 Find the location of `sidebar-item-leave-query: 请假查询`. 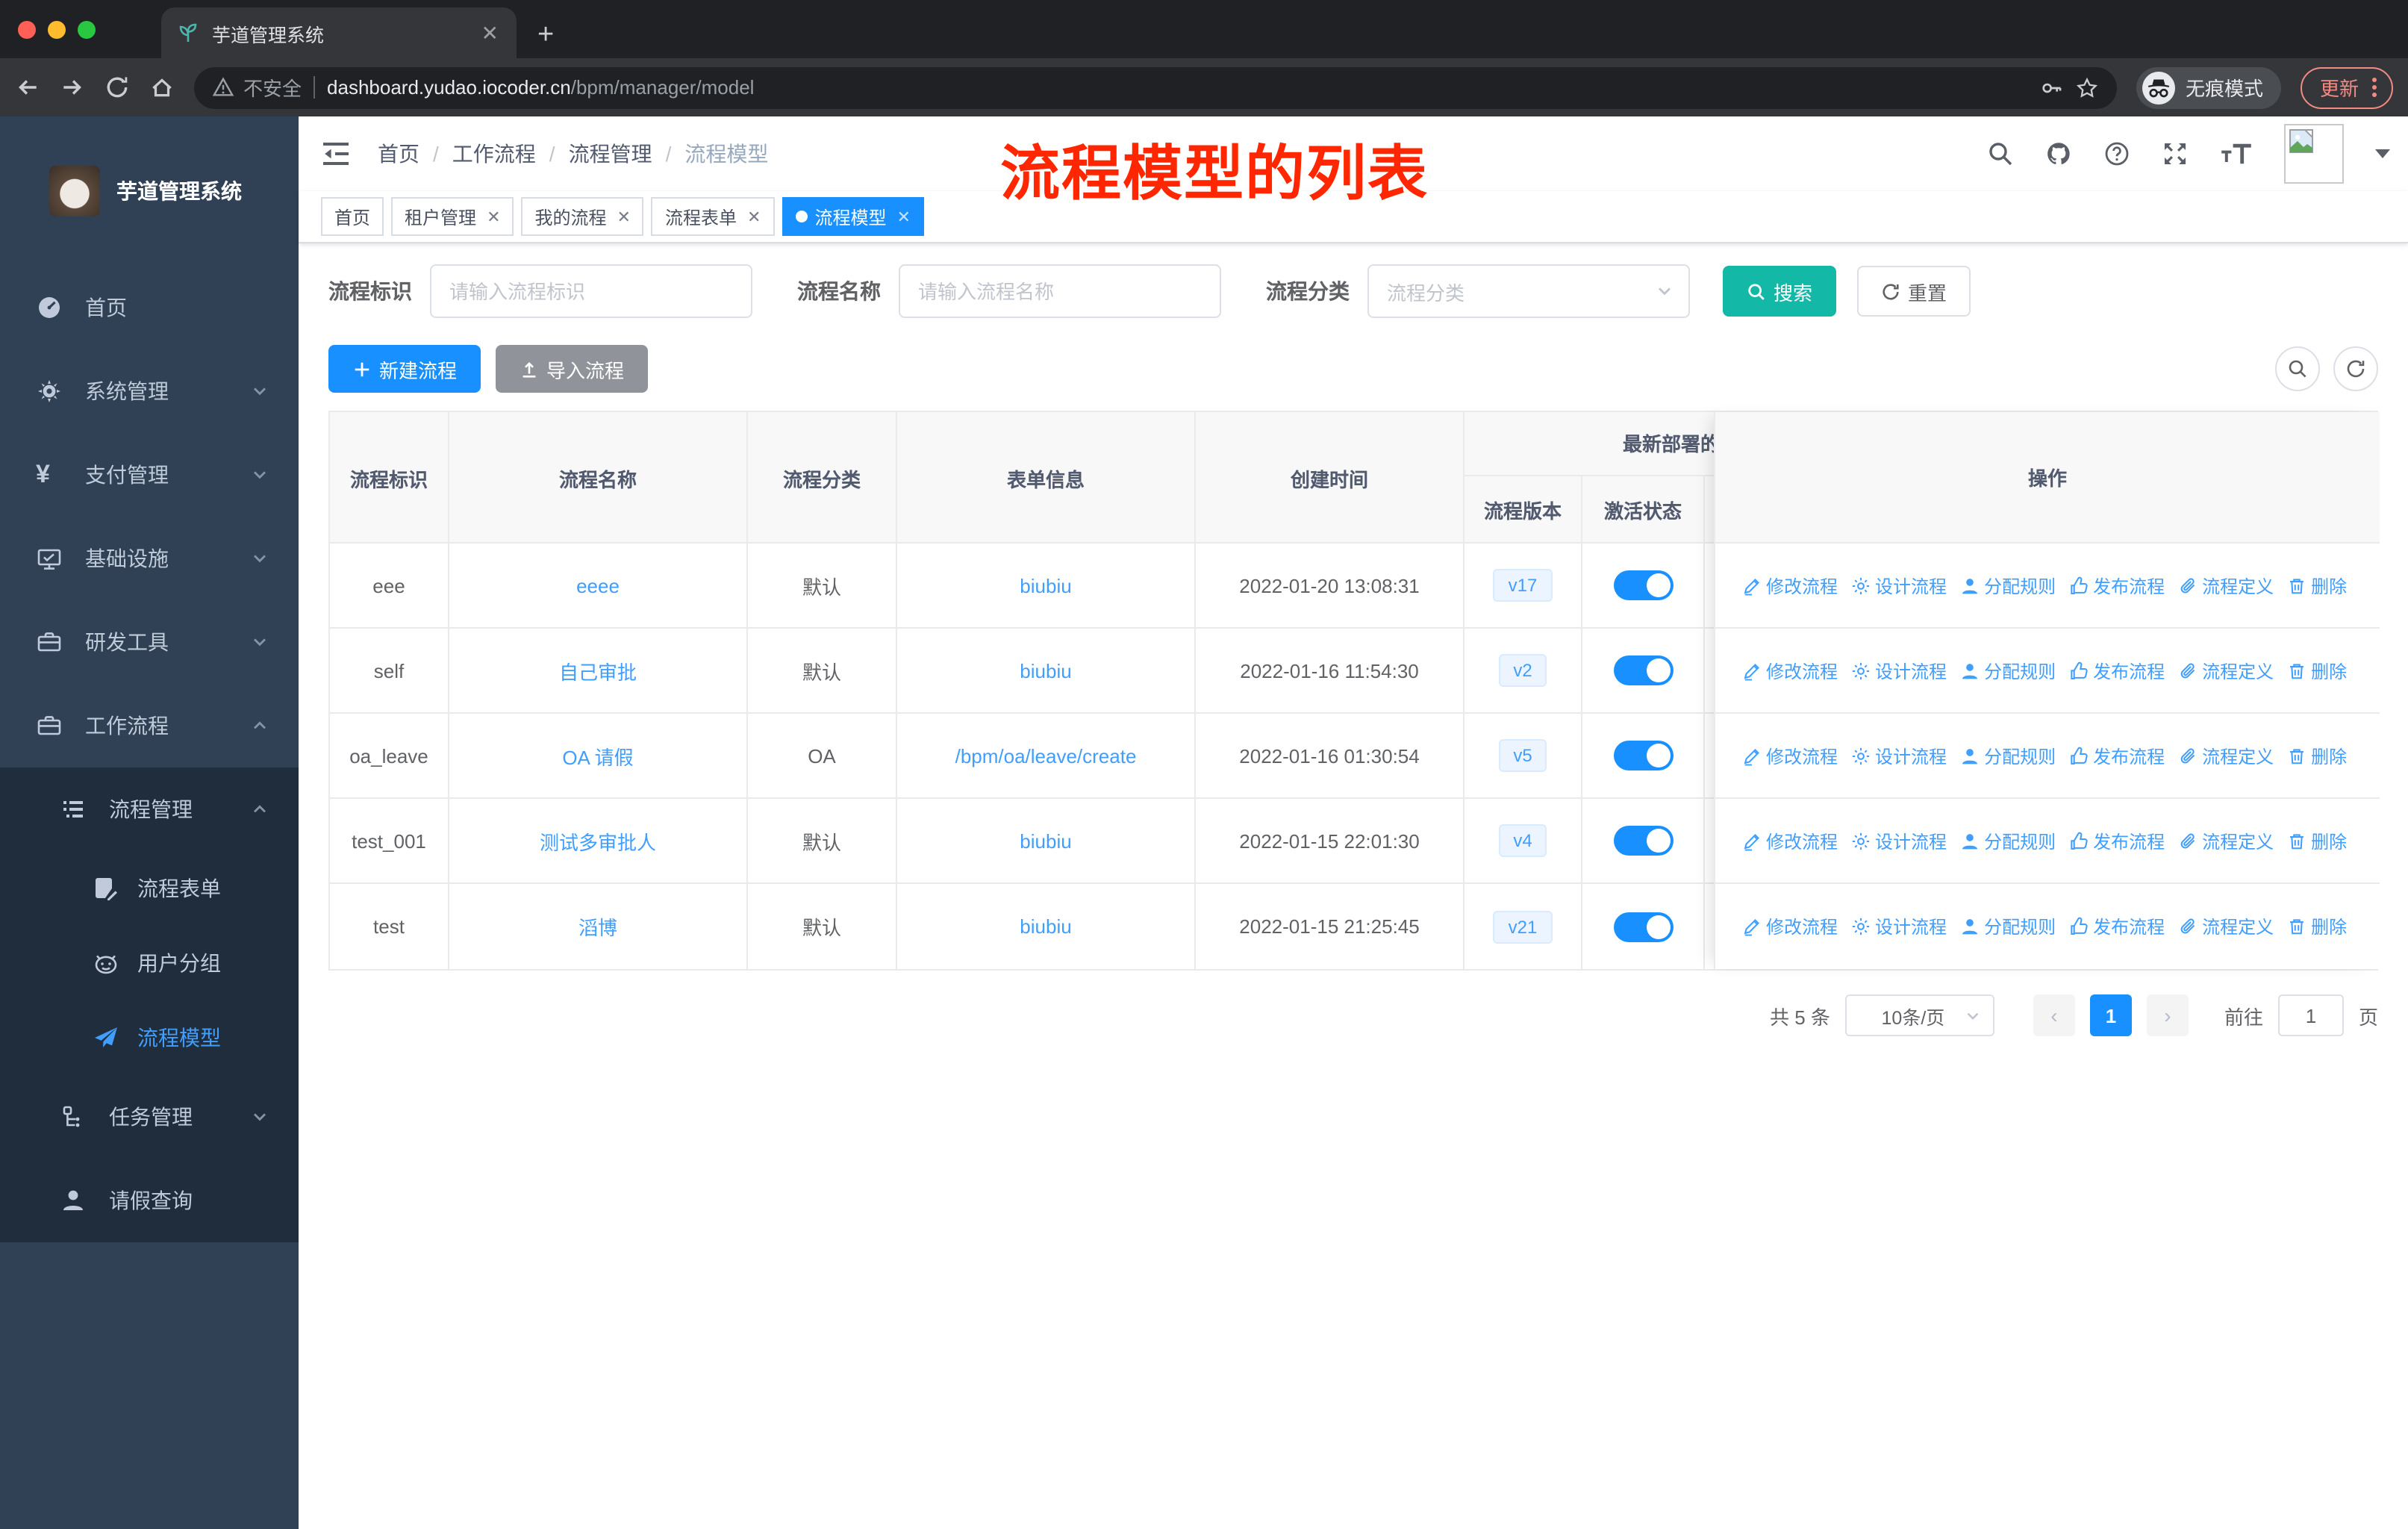

sidebar-item-leave-query: 请假查询 is located at coordinates (149, 1200).